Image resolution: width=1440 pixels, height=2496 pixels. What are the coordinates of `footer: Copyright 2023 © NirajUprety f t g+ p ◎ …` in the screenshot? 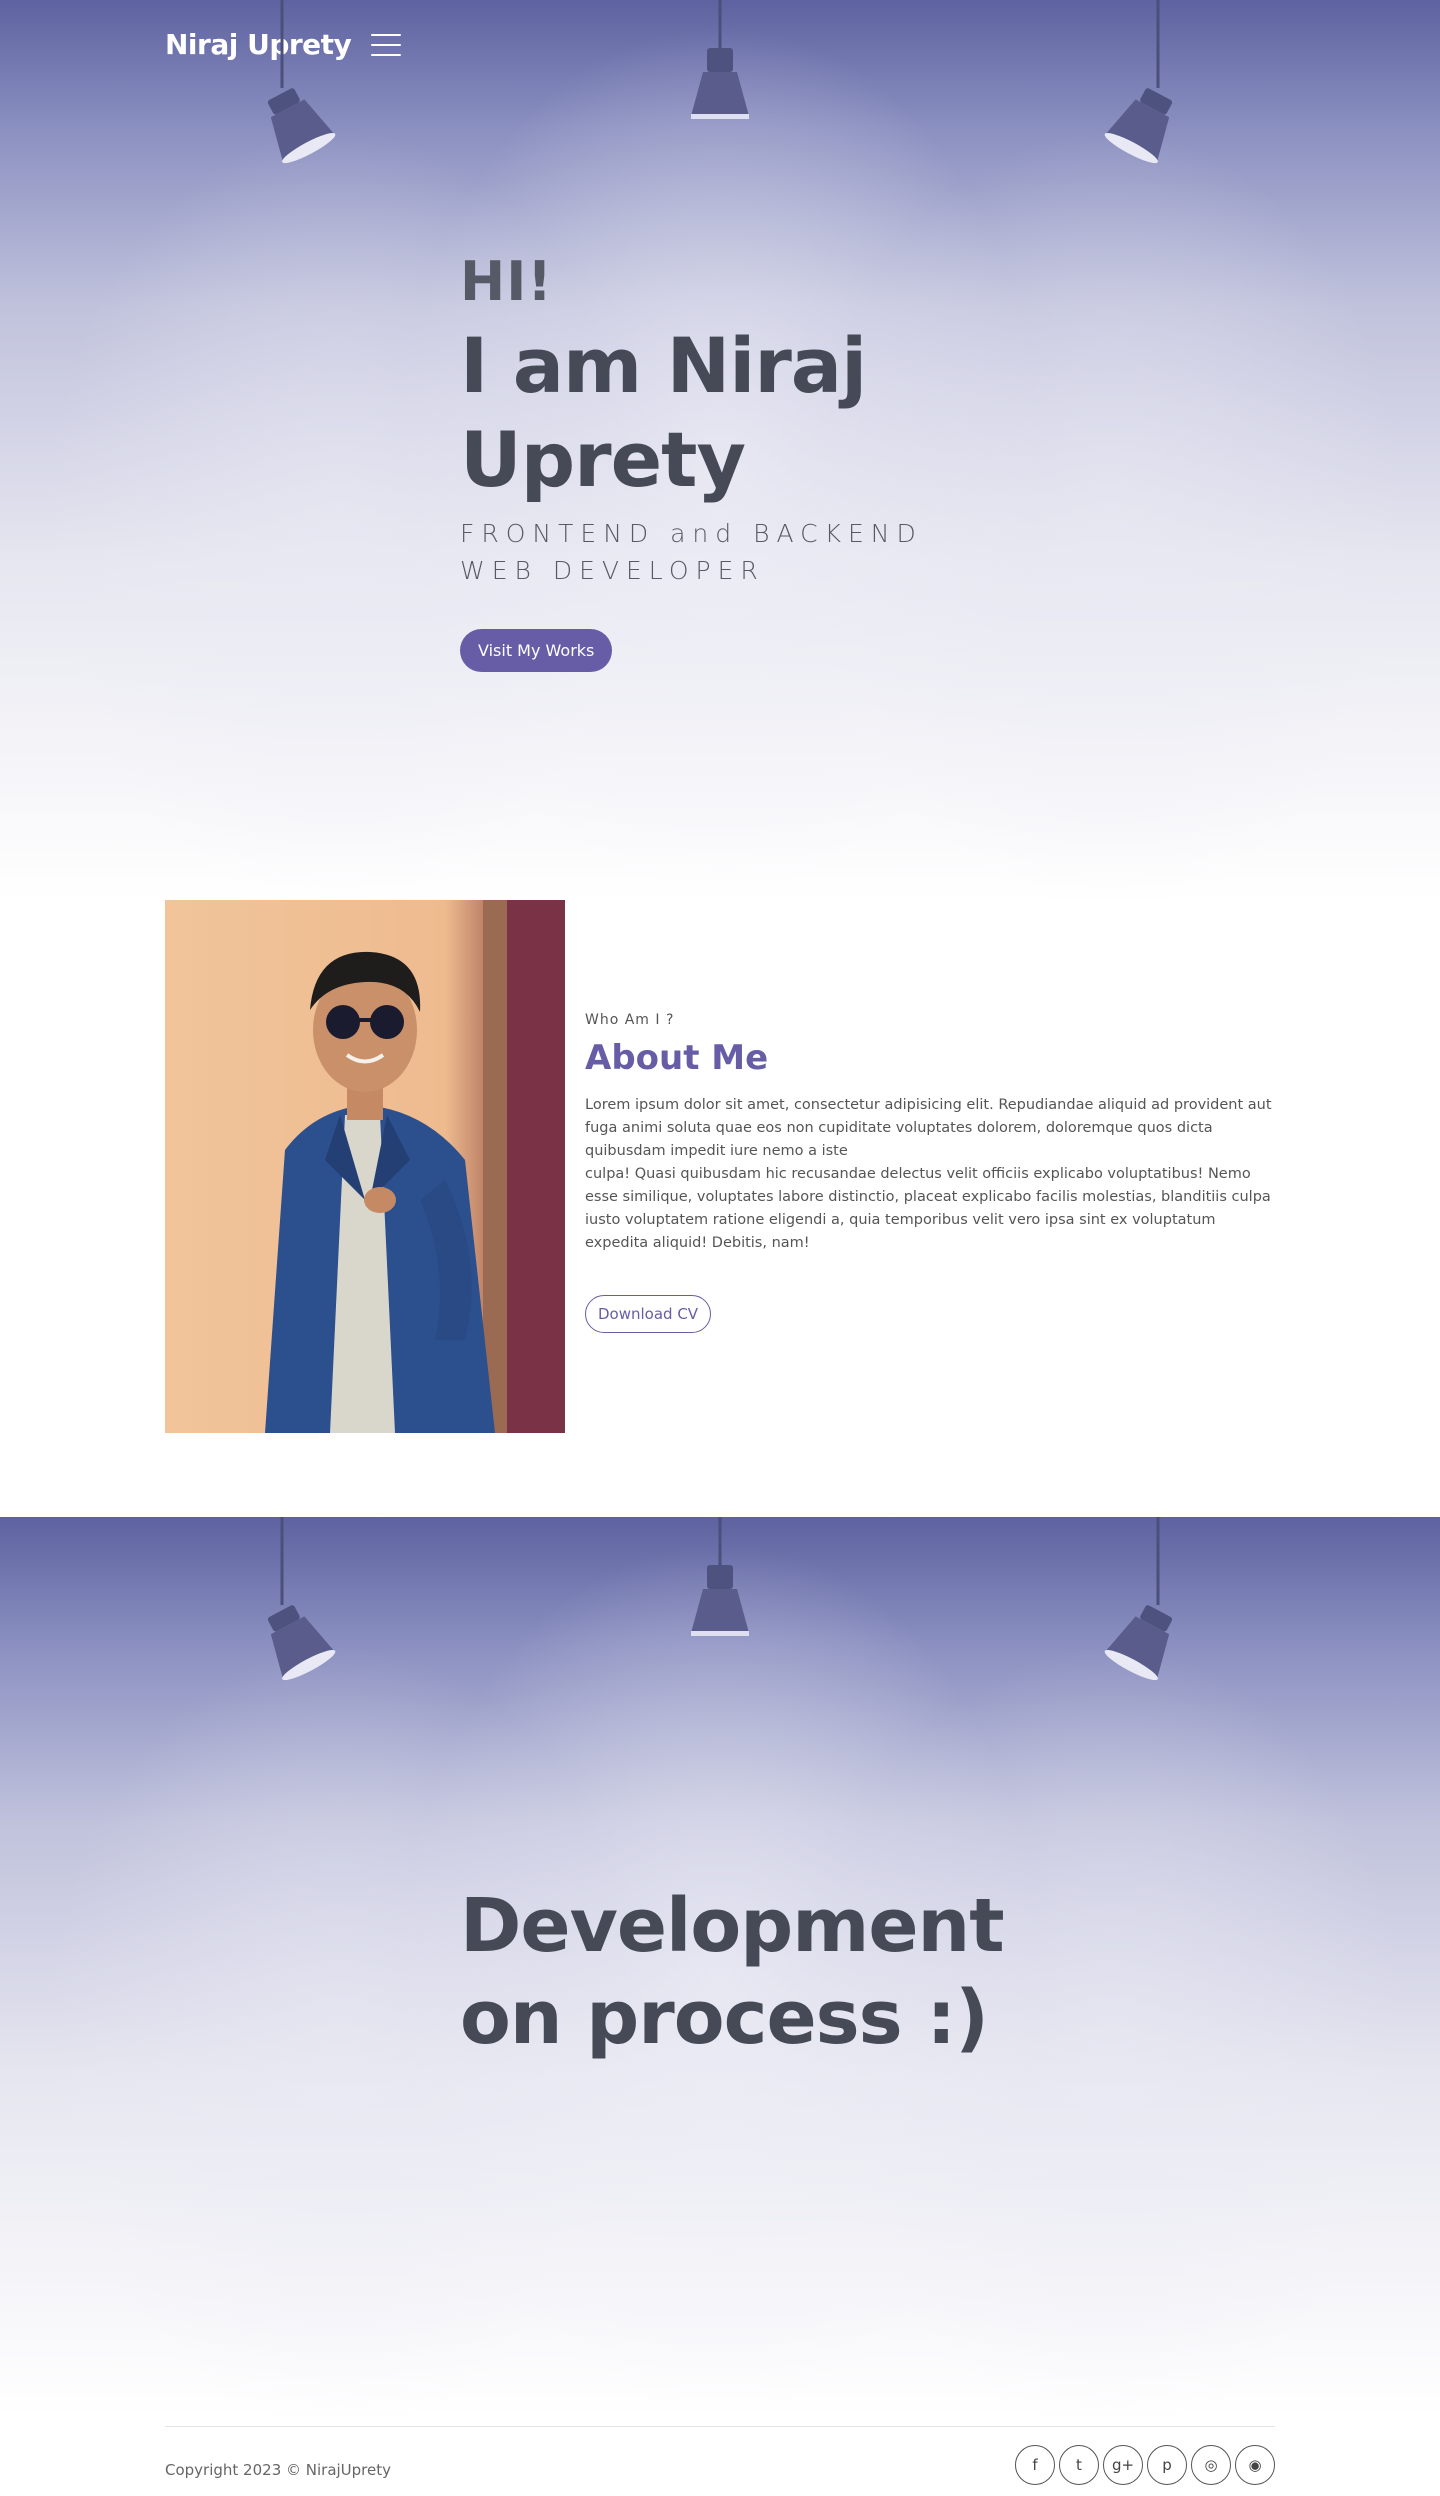 It's located at (720, 2456).